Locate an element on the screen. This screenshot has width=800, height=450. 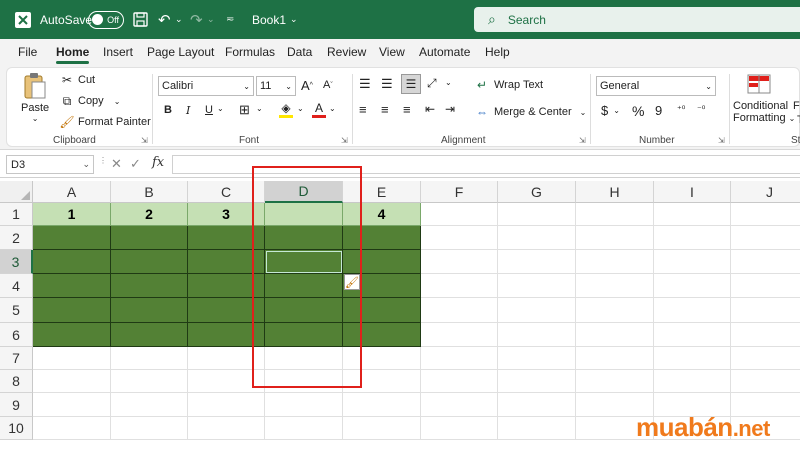
cell-b6 is located at coordinates (149, 335).